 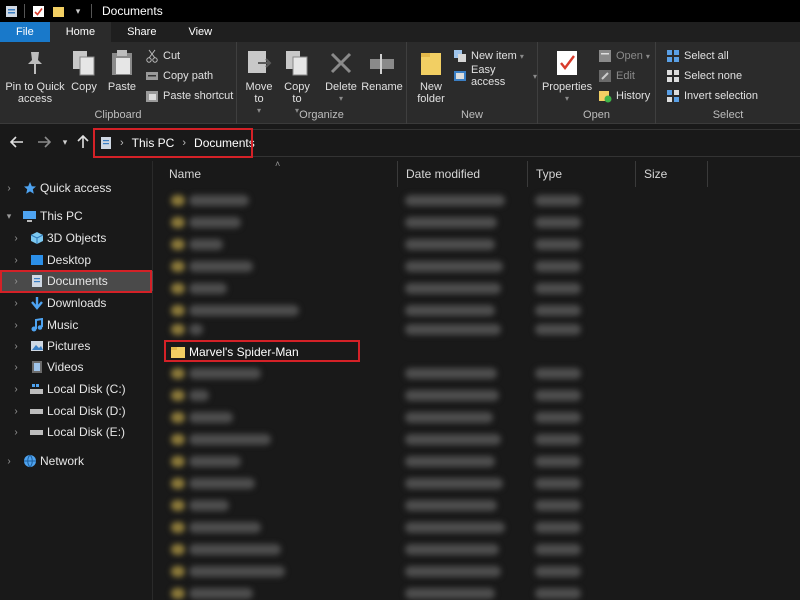 I want to click on new-item-icon, so click(x=460, y=56).